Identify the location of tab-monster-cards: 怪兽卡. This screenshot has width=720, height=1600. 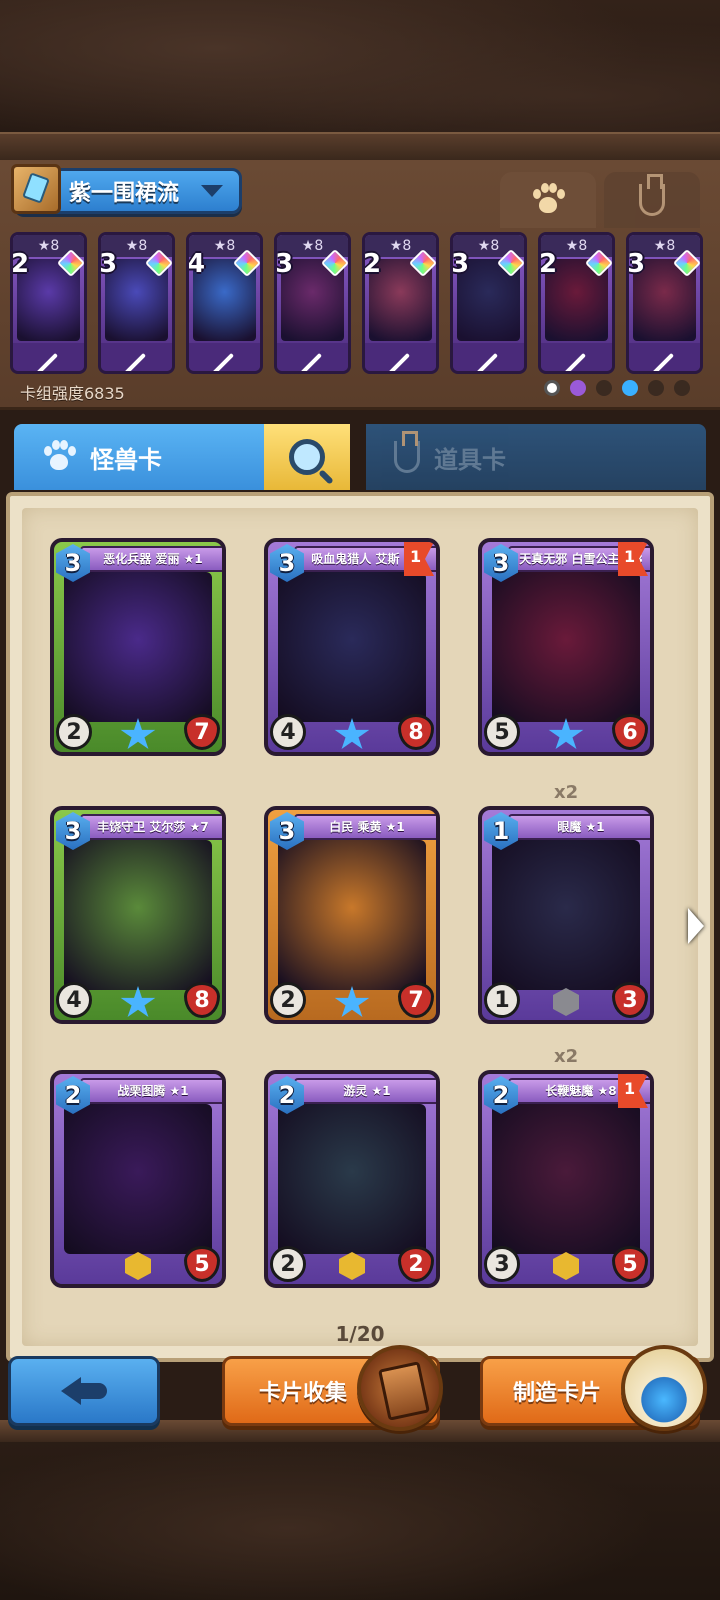
(139, 457).